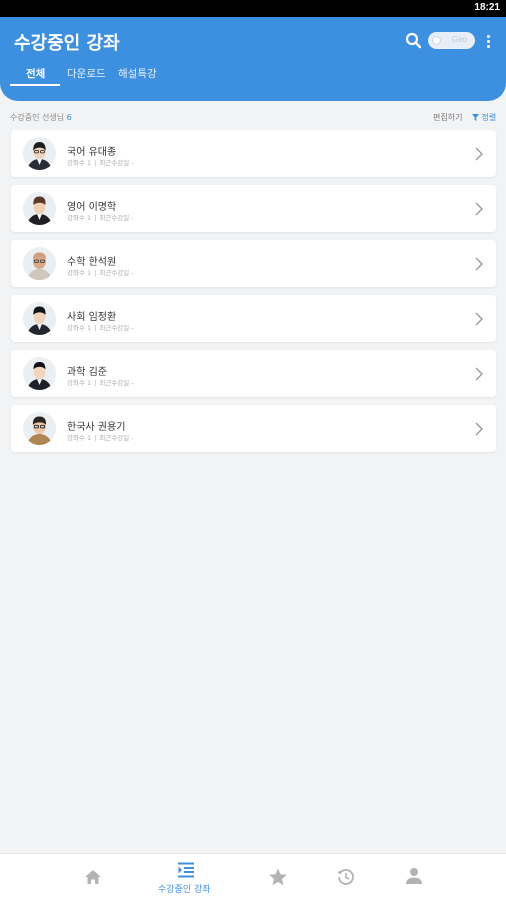  I want to click on search-button, so click(414, 41).